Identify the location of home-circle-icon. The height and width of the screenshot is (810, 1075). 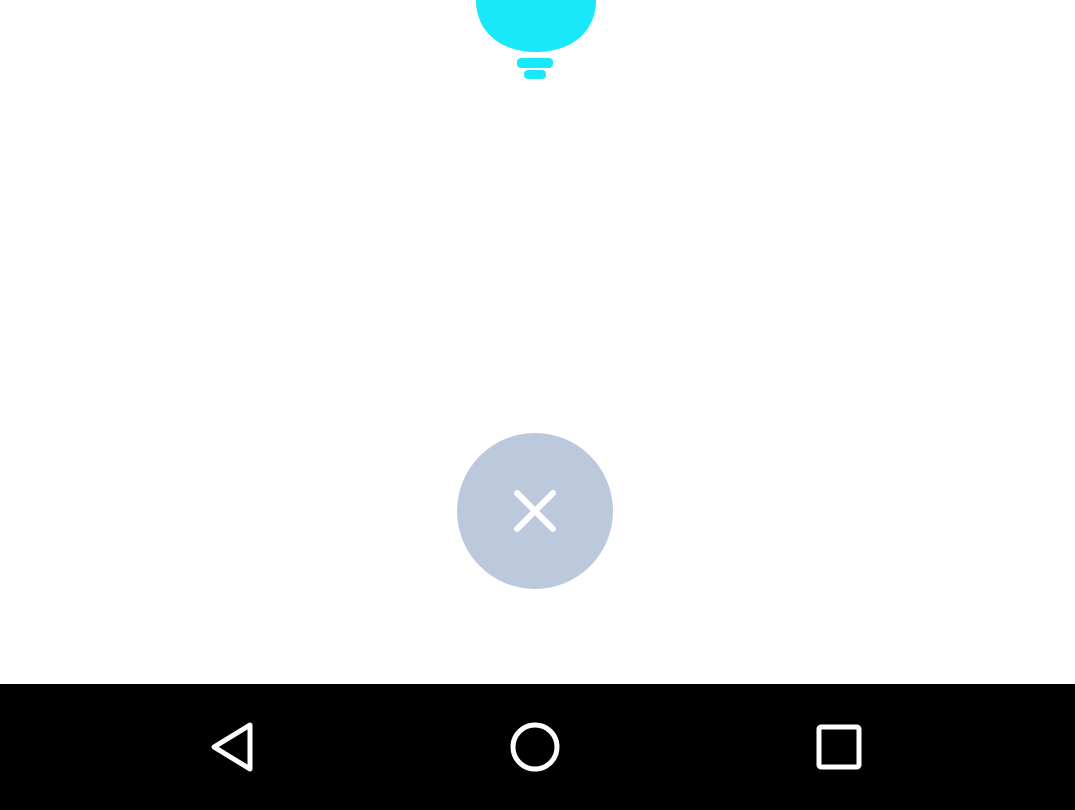
(535, 747).